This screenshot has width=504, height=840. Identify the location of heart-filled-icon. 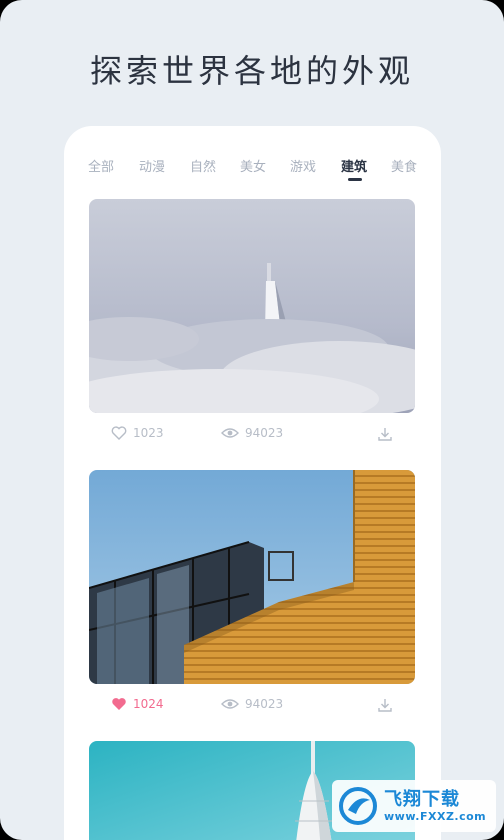
(119, 704).